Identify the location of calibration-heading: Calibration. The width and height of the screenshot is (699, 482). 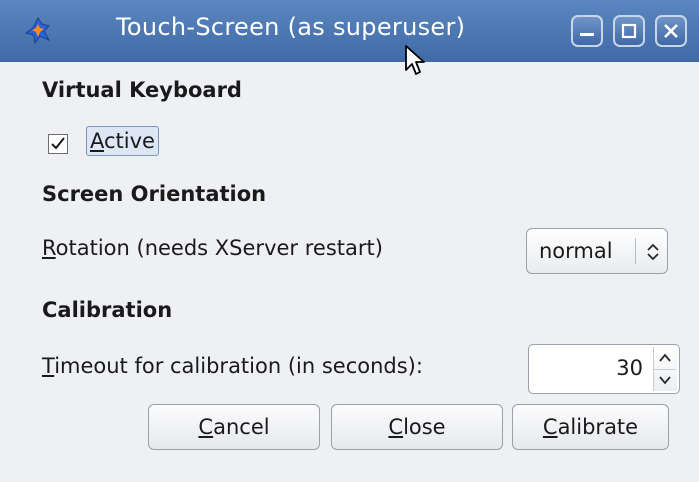
(107, 310).